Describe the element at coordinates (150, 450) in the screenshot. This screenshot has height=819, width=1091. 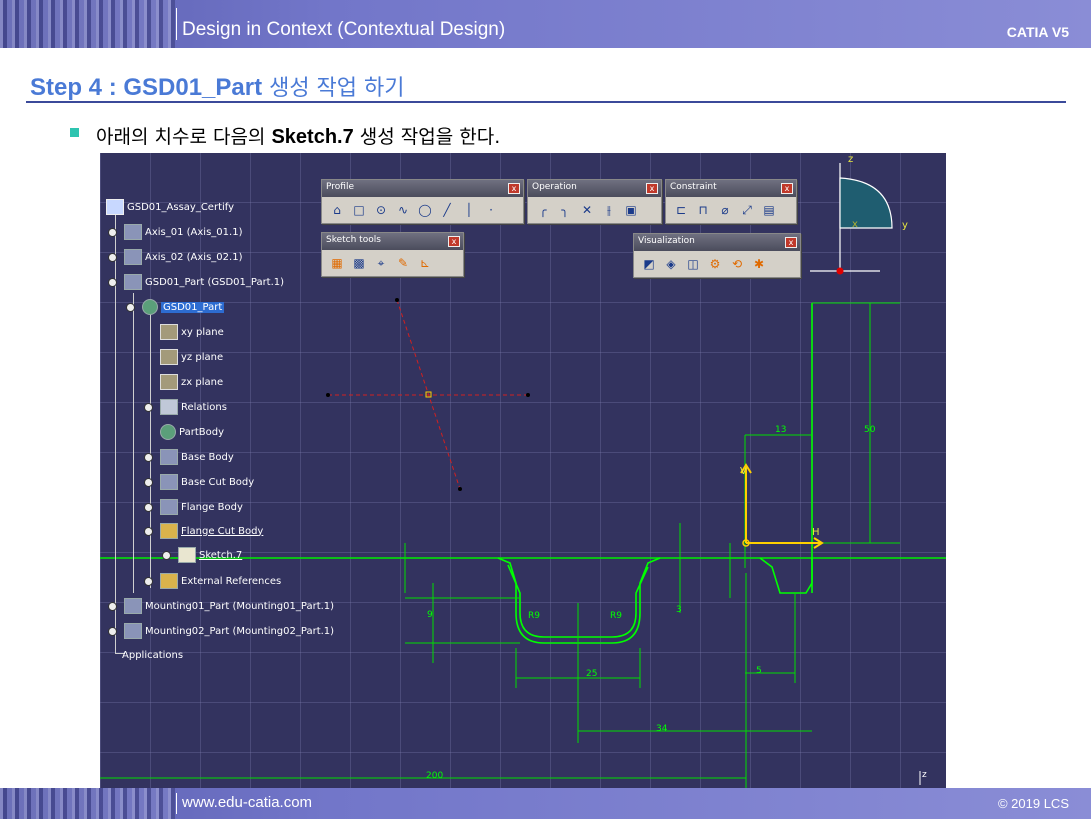
I see `tree-connector` at that location.